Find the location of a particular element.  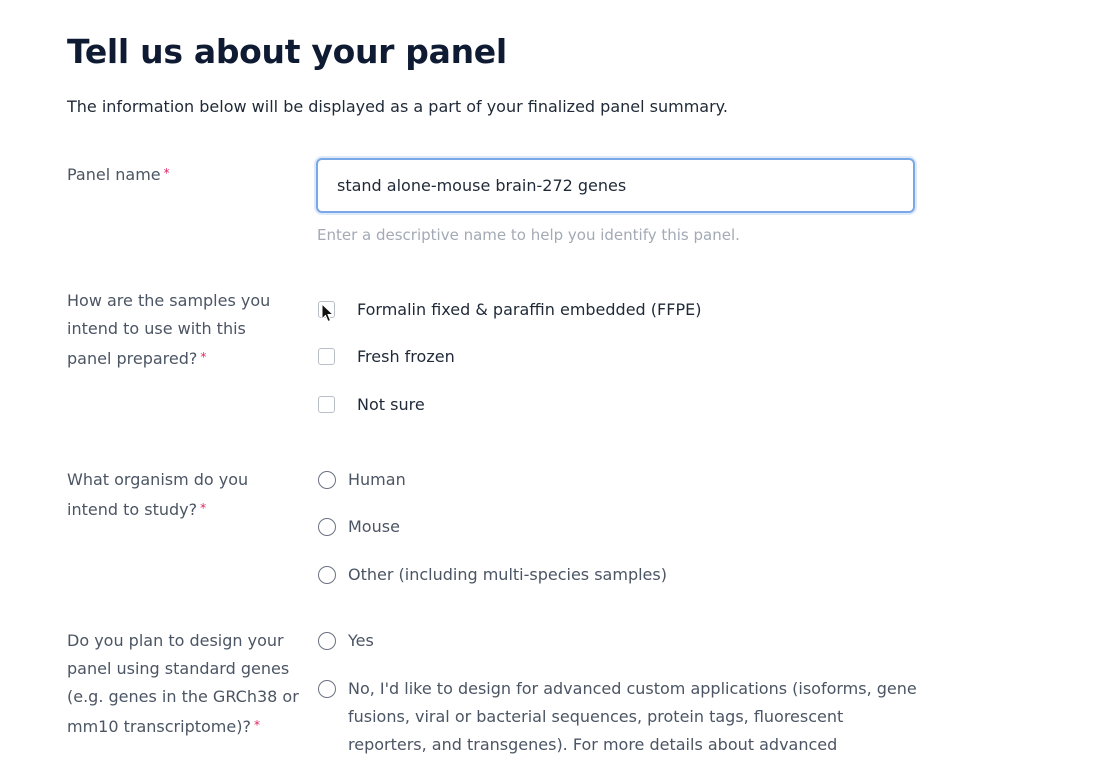

page-title: Tell us about your panel is located at coordinates (287, 51).